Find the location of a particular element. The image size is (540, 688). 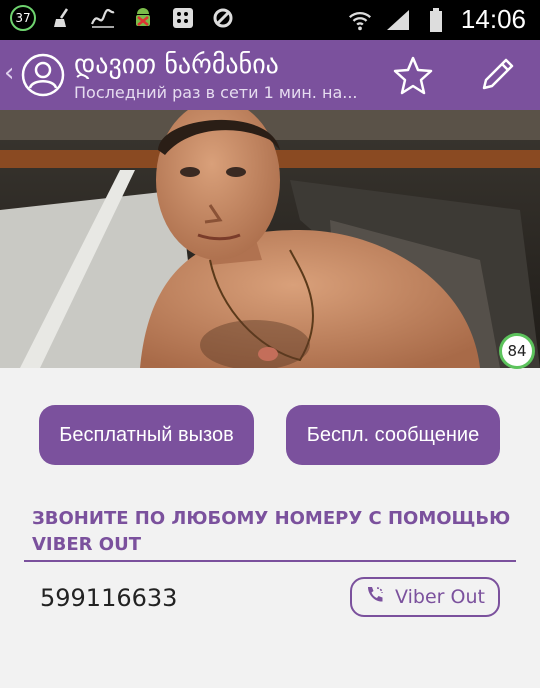

section-divider is located at coordinates (270, 561).